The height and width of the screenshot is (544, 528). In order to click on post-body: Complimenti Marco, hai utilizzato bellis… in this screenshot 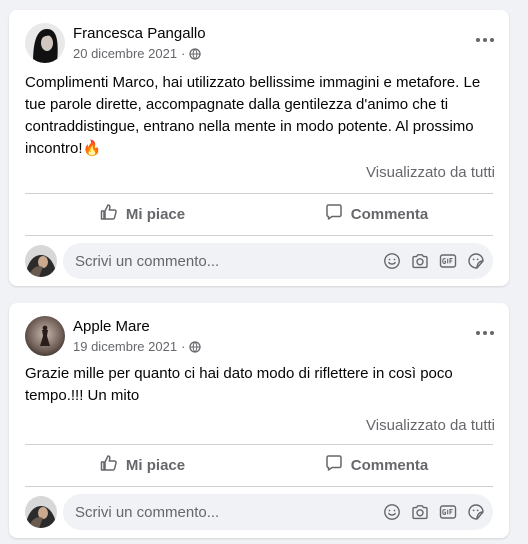, I will do `click(253, 115)`.